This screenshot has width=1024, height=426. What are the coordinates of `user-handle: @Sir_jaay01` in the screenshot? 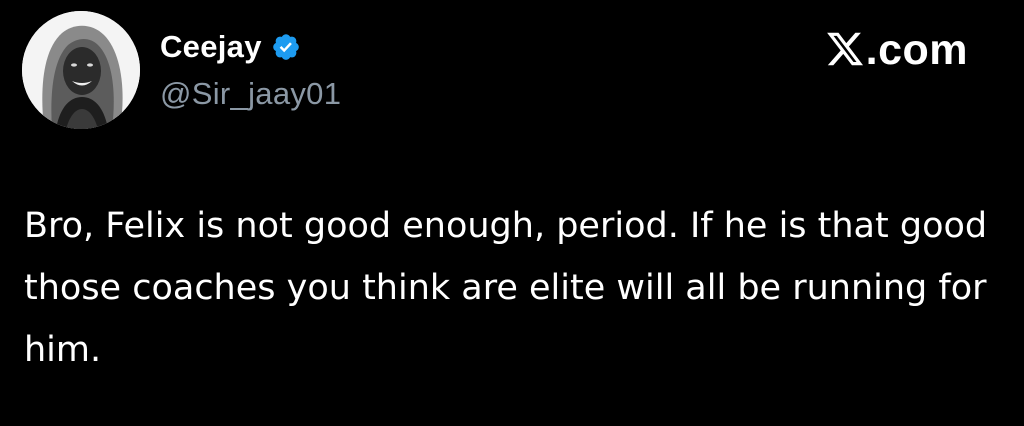 It's located at (250, 94).